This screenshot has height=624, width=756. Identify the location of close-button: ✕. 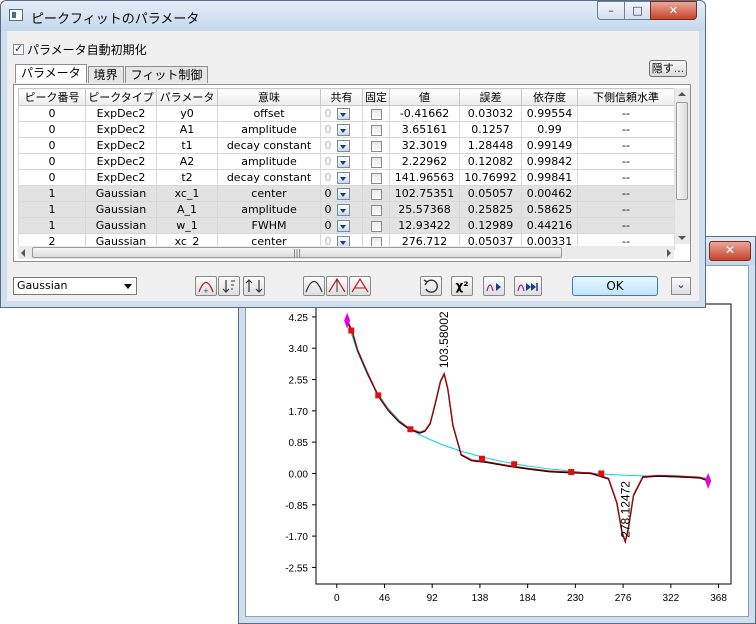
(673, 10).